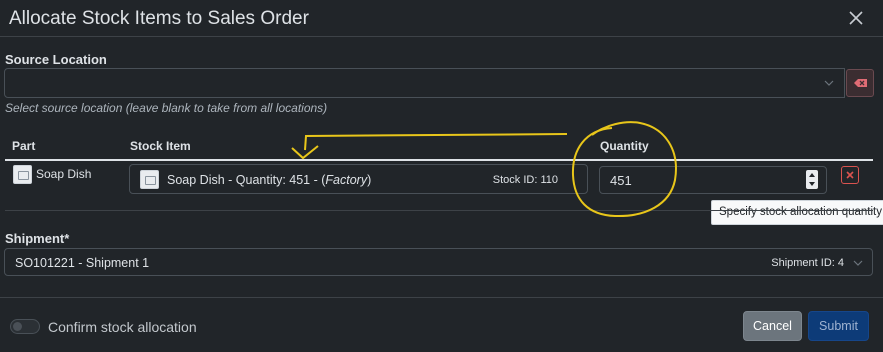 This screenshot has height=352, width=883. What do you see at coordinates (24, 146) in the screenshot?
I see `column-header-part: Part` at bounding box center [24, 146].